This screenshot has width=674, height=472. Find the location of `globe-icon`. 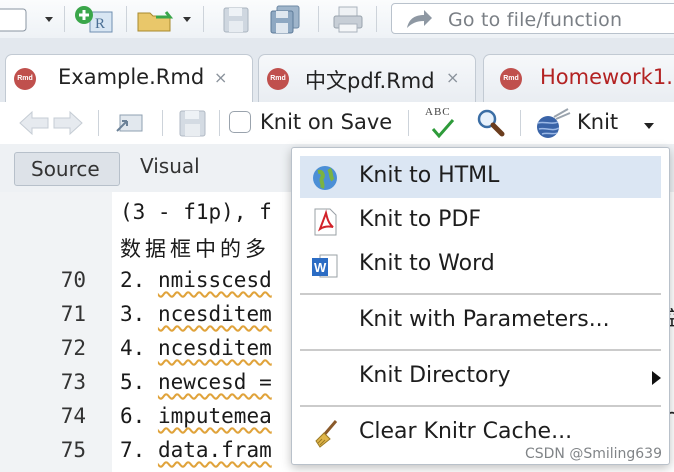

globe-icon is located at coordinates (325, 178).